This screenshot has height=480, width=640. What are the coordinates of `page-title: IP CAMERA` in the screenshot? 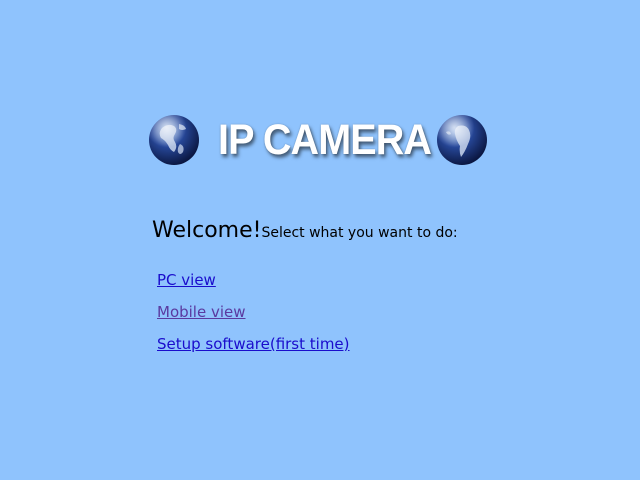 It's located at (325, 140).